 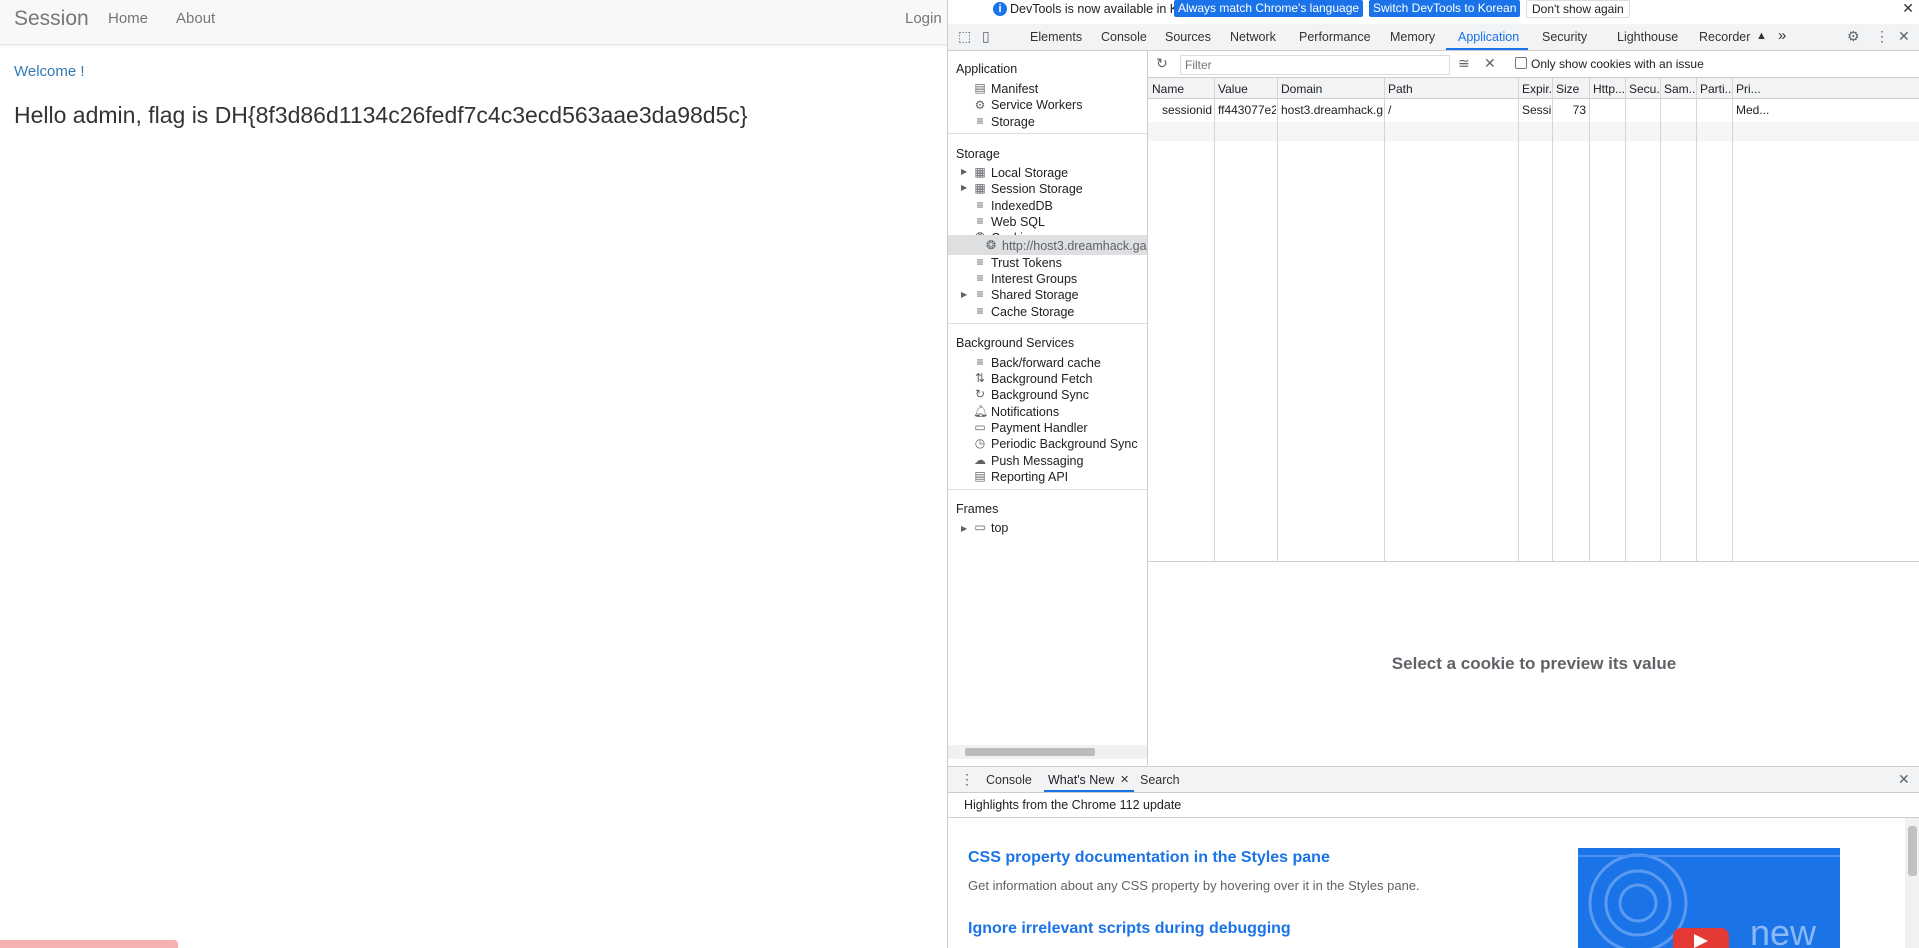 I want to click on inspect-element-icon: ⬚, so click(x=964, y=36).